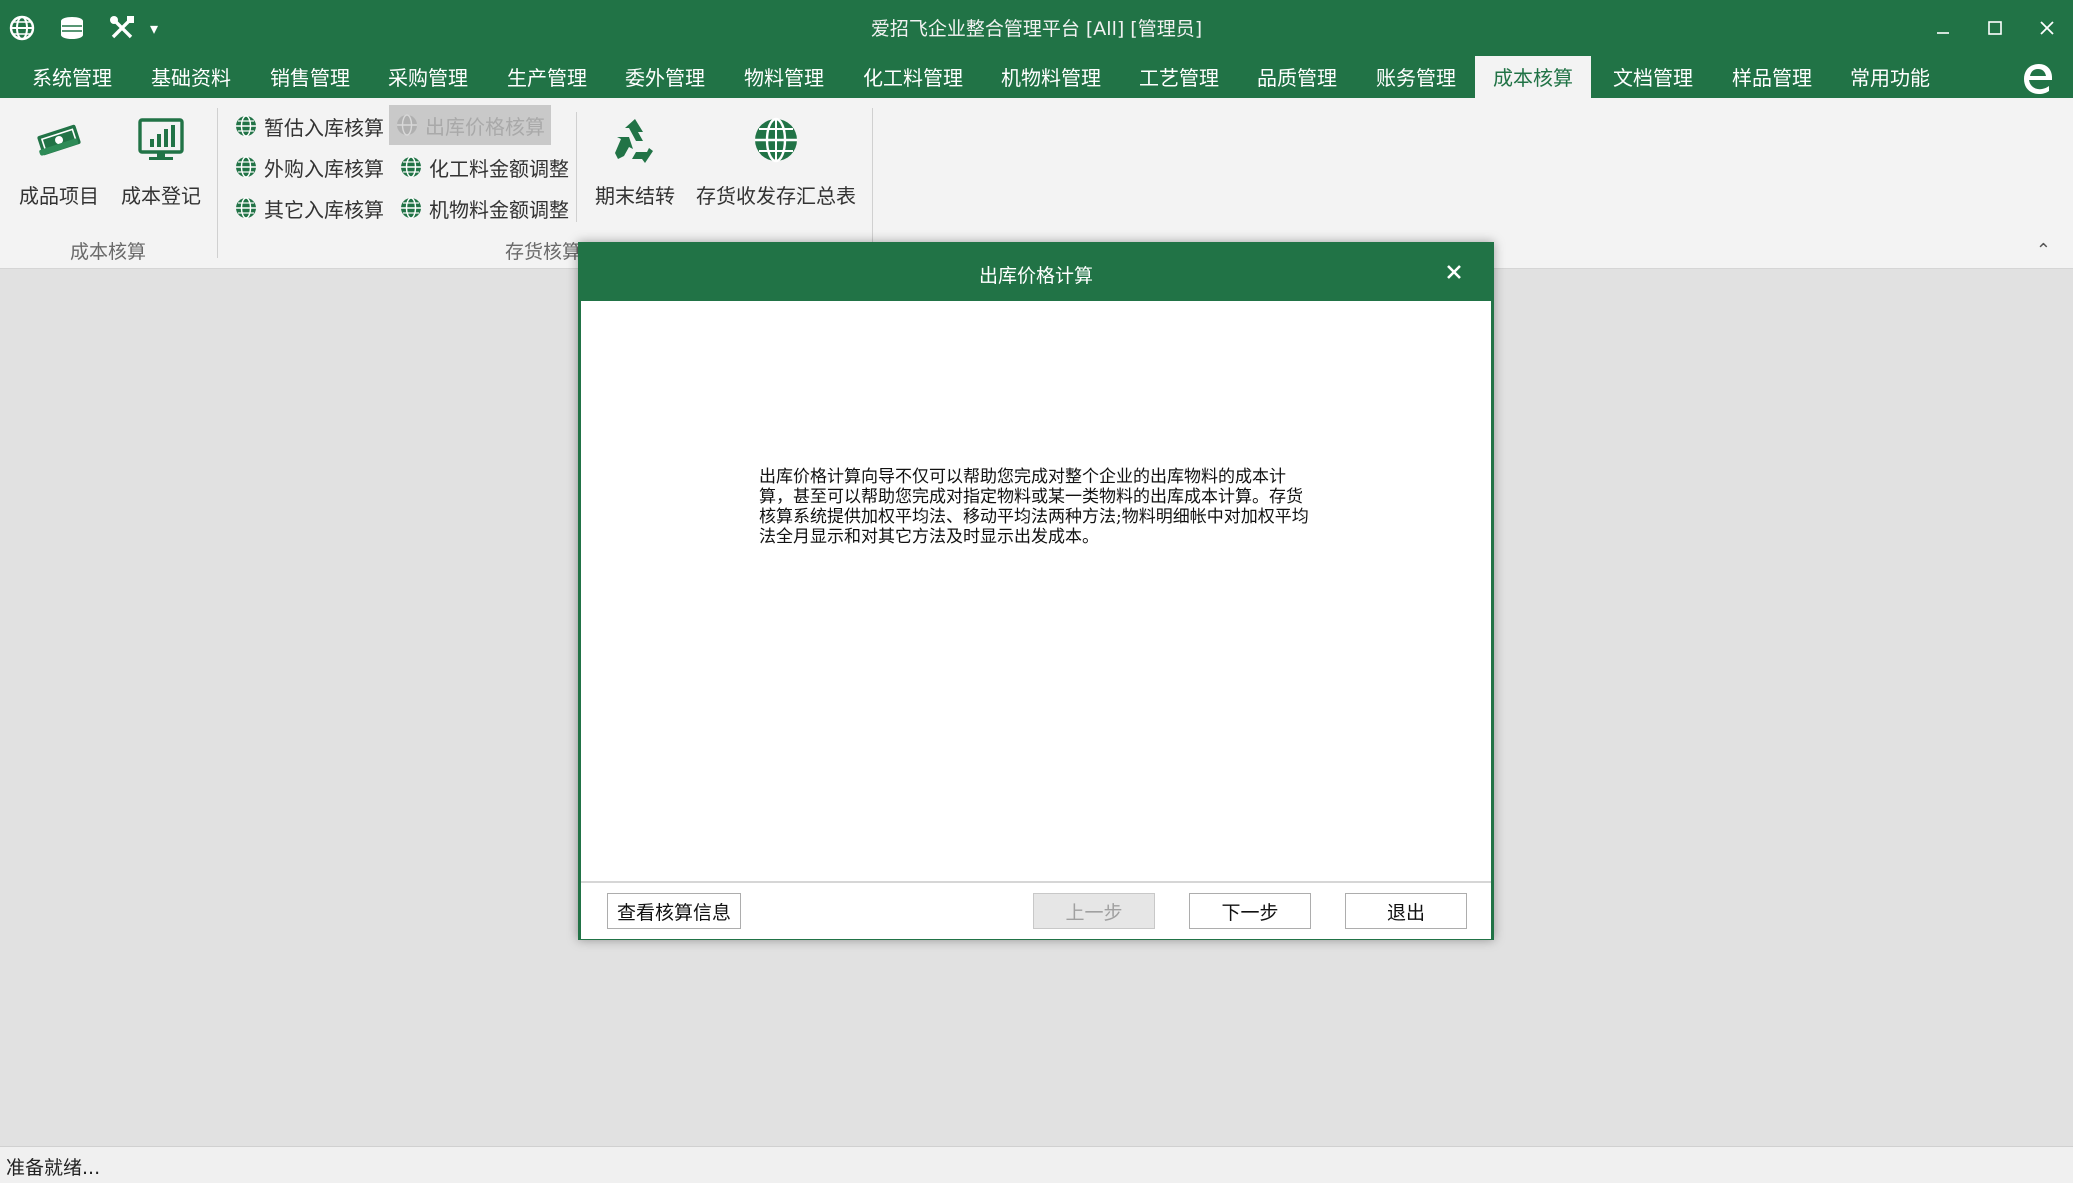 This screenshot has width=2073, height=1183. What do you see at coordinates (499, 209) in the screenshot?
I see `machine-material-adjust-label: 机物料金额调整` at bounding box center [499, 209].